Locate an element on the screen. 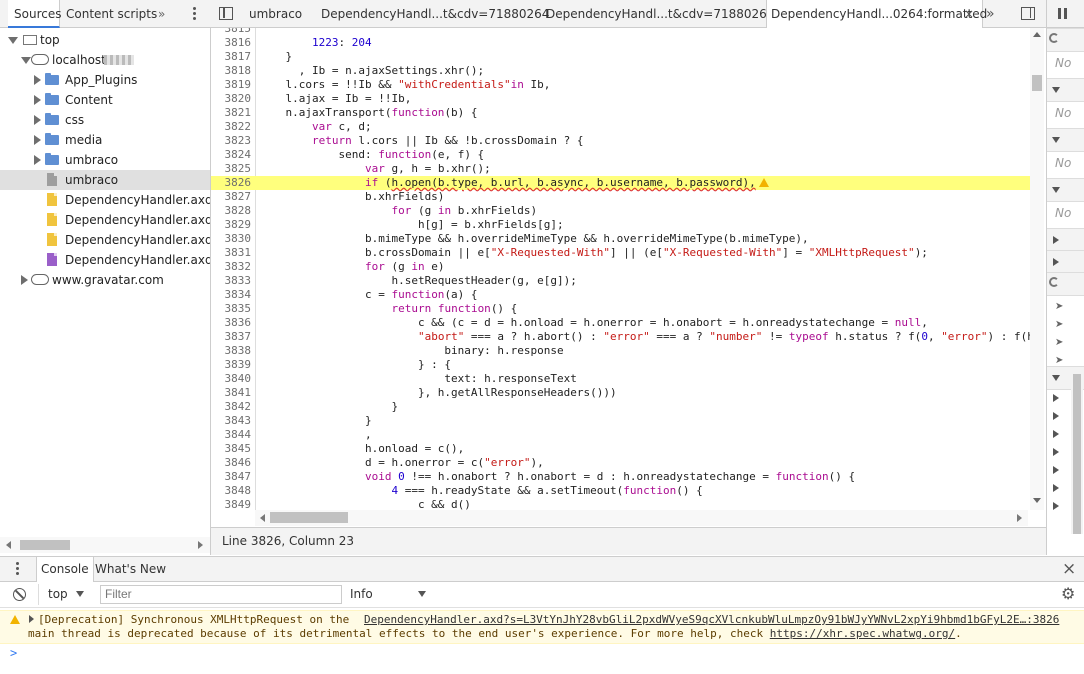  code-line: 3845 h.onload = c(), is located at coordinates (627, 449).